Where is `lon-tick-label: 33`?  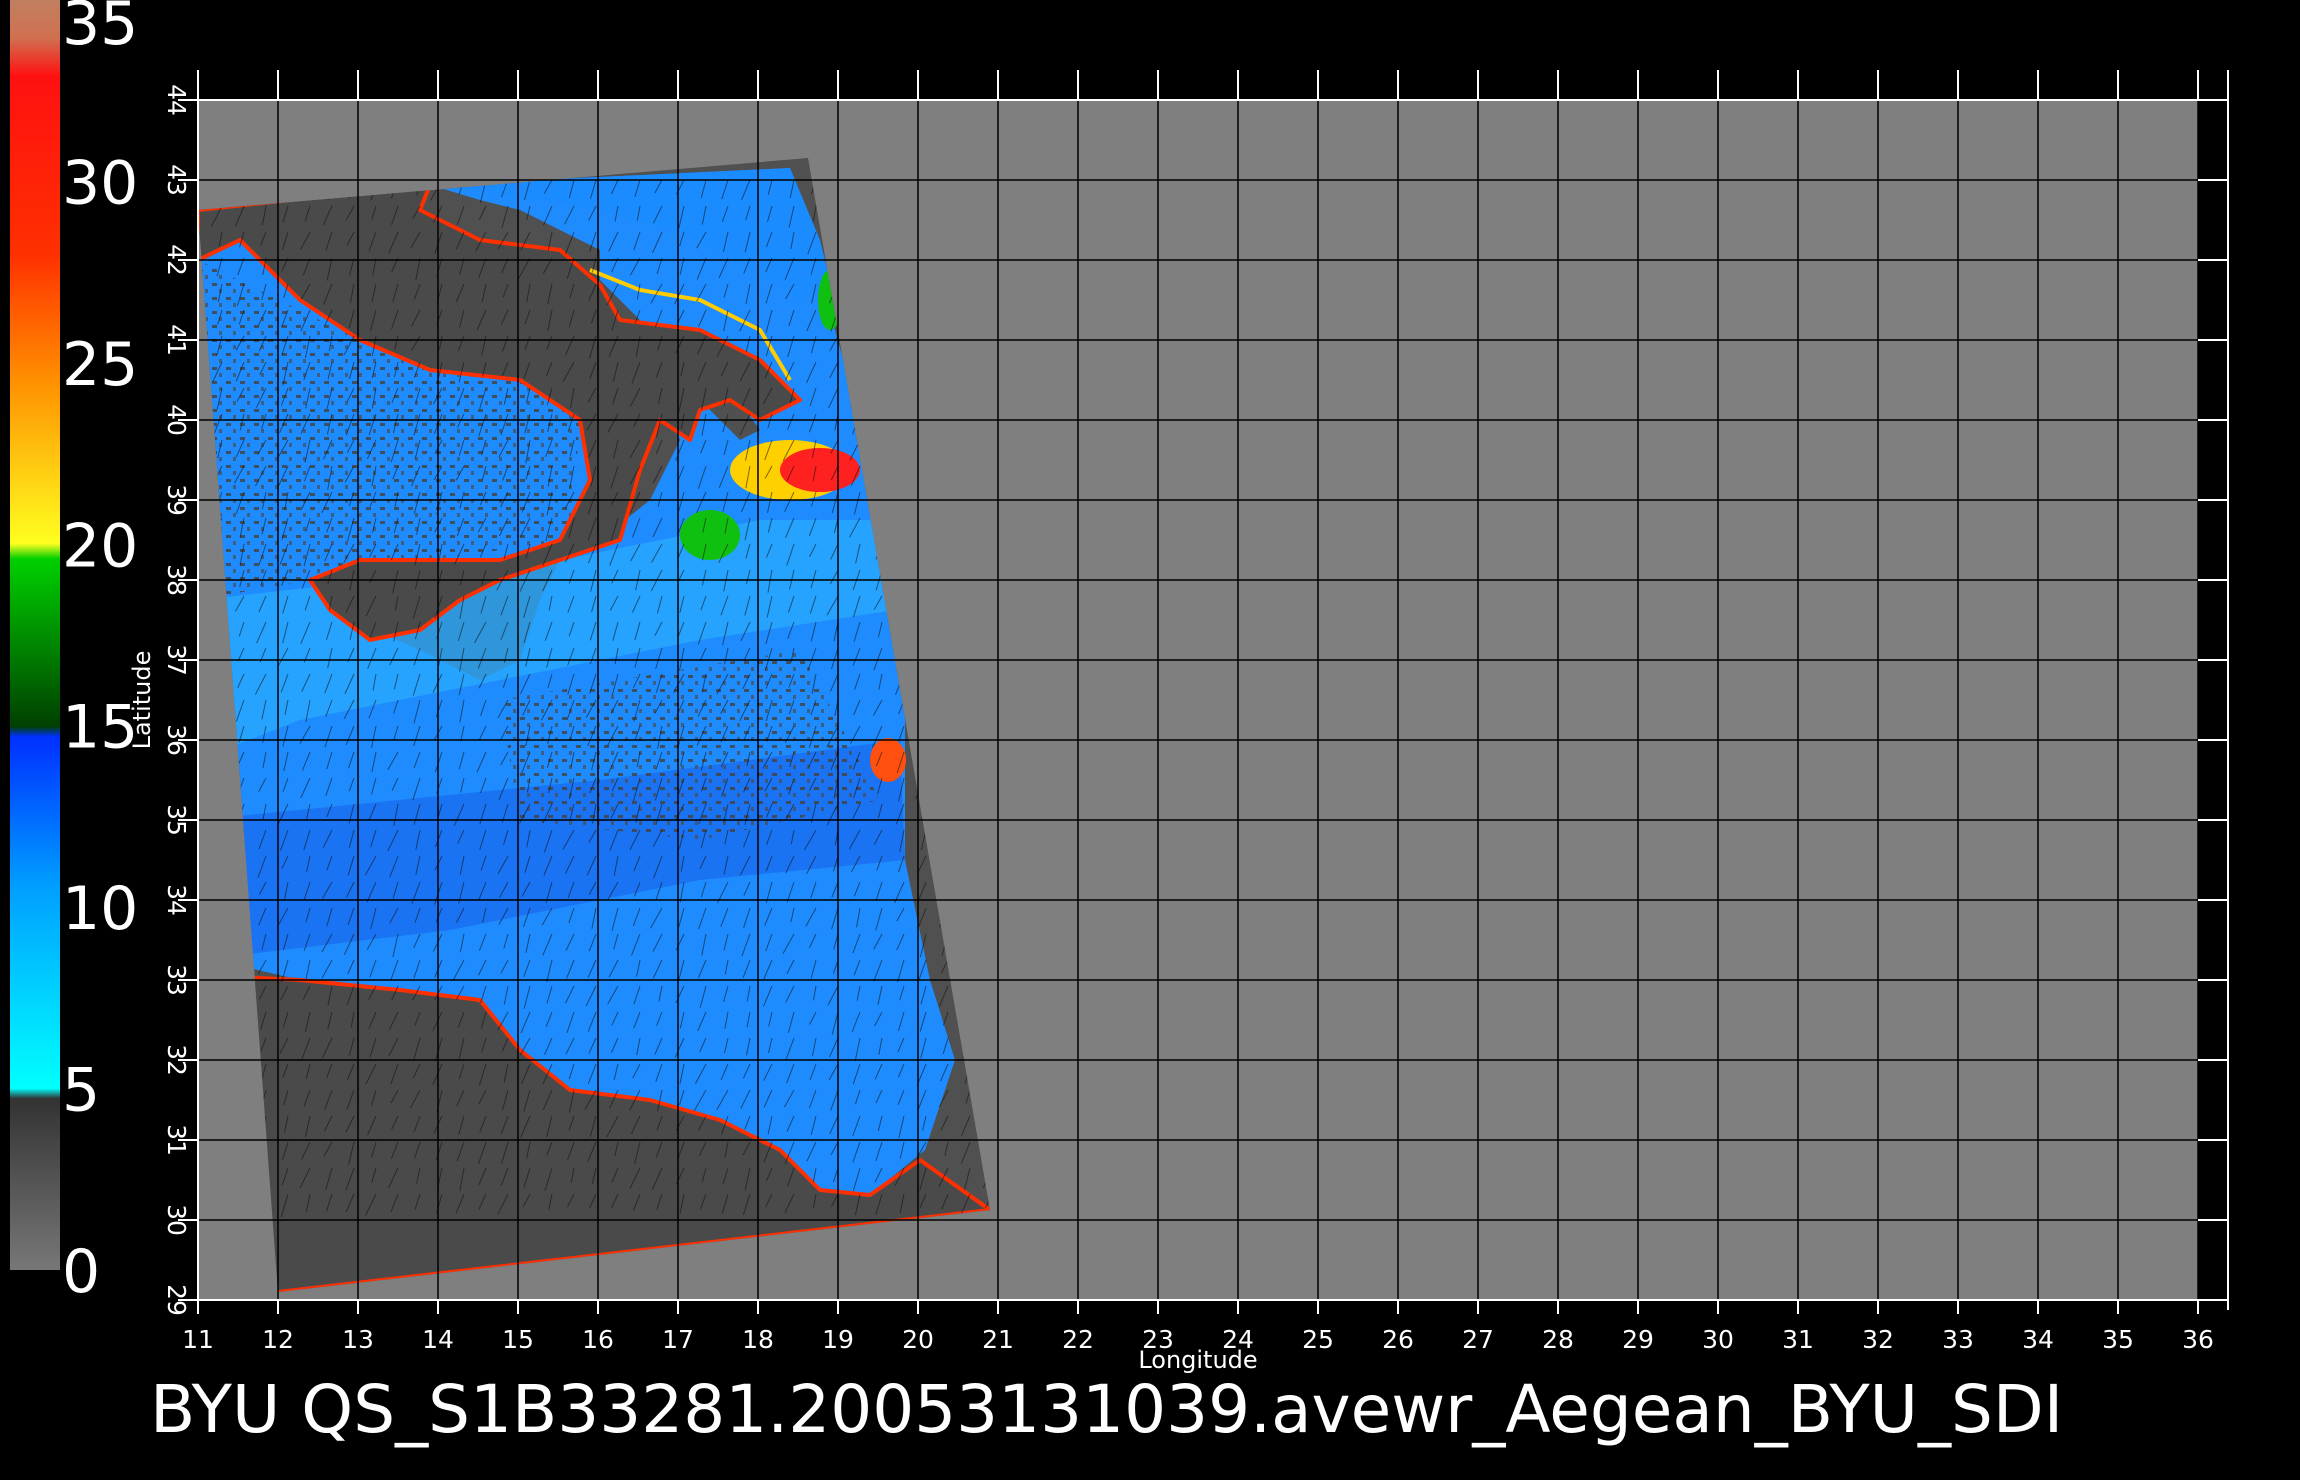 lon-tick-label: 33 is located at coordinates (1958, 1339).